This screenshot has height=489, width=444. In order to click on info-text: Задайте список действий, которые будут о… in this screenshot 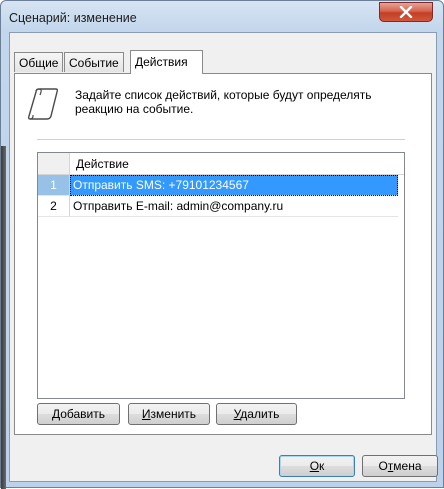, I will do `click(223, 102)`.